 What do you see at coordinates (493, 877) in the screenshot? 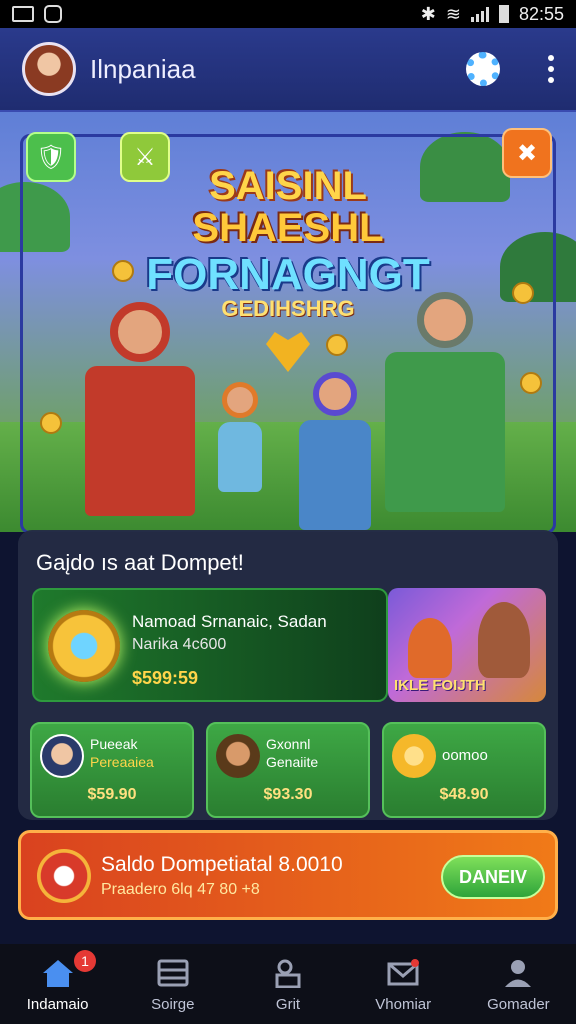
I see `banner-action-button: DANEIV` at bounding box center [493, 877].